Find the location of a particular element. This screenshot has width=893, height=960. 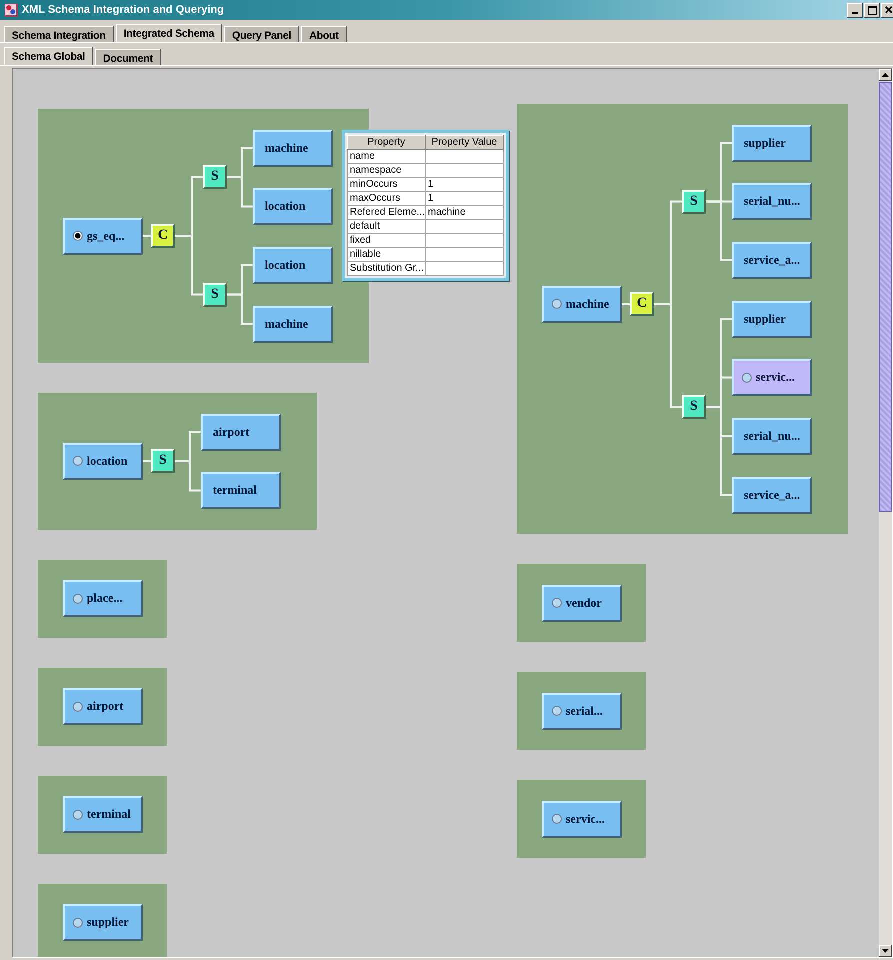

window-title: XML Schema Integration and Querying is located at coordinates (124, 10).